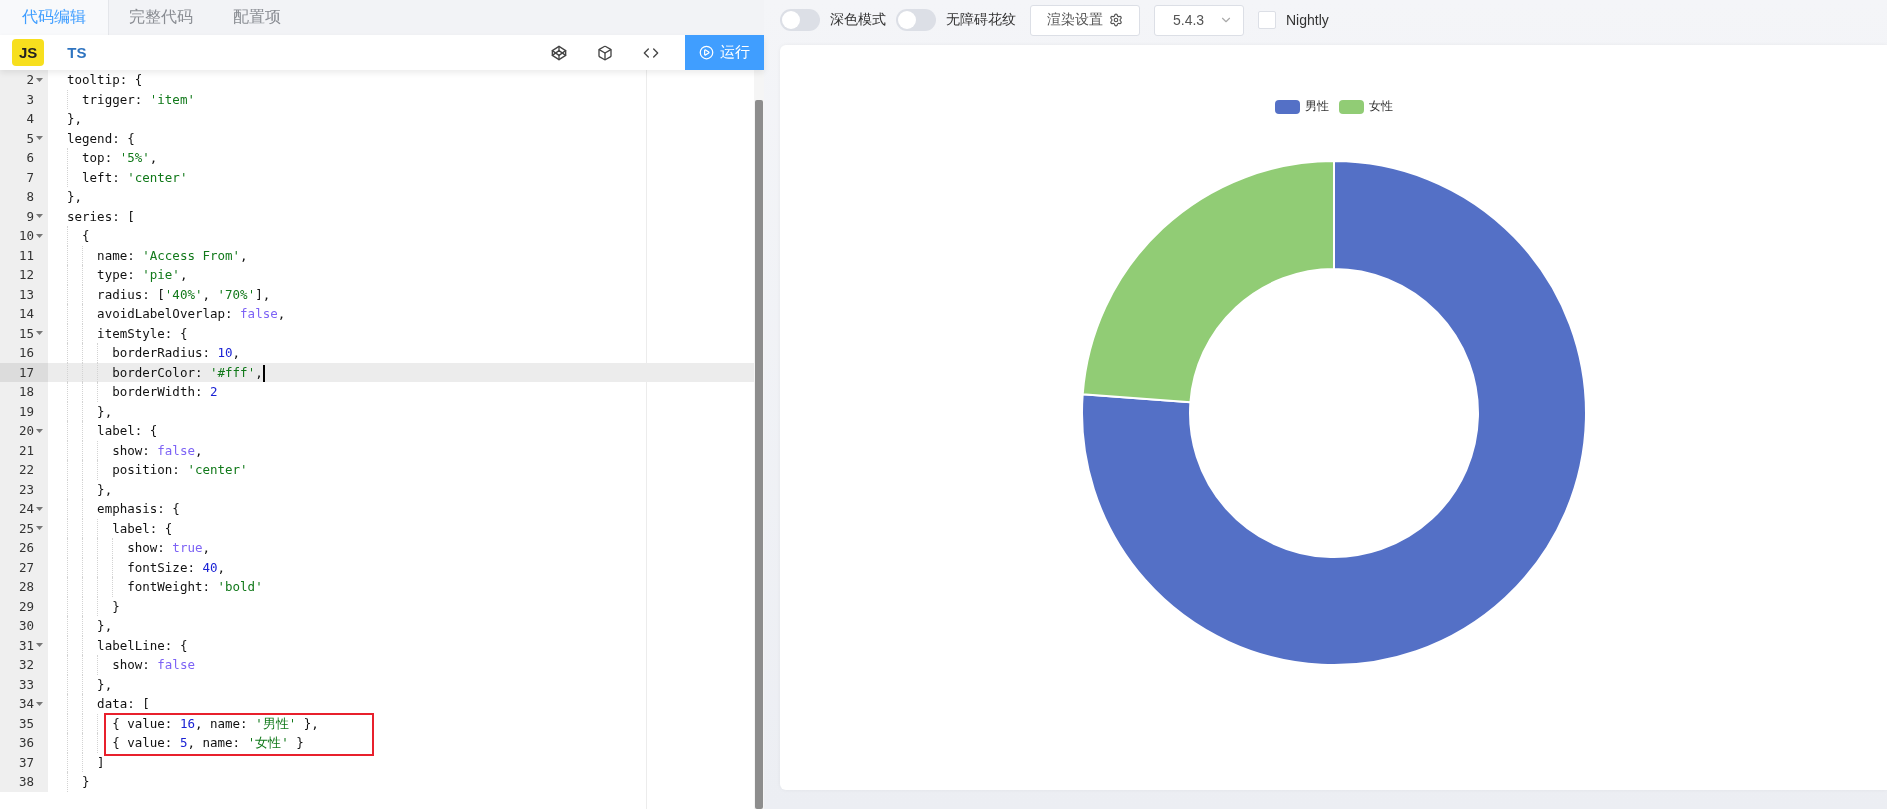 Image resolution: width=1887 pixels, height=809 pixels. What do you see at coordinates (30, 138) in the screenshot?
I see `line-number: 5` at bounding box center [30, 138].